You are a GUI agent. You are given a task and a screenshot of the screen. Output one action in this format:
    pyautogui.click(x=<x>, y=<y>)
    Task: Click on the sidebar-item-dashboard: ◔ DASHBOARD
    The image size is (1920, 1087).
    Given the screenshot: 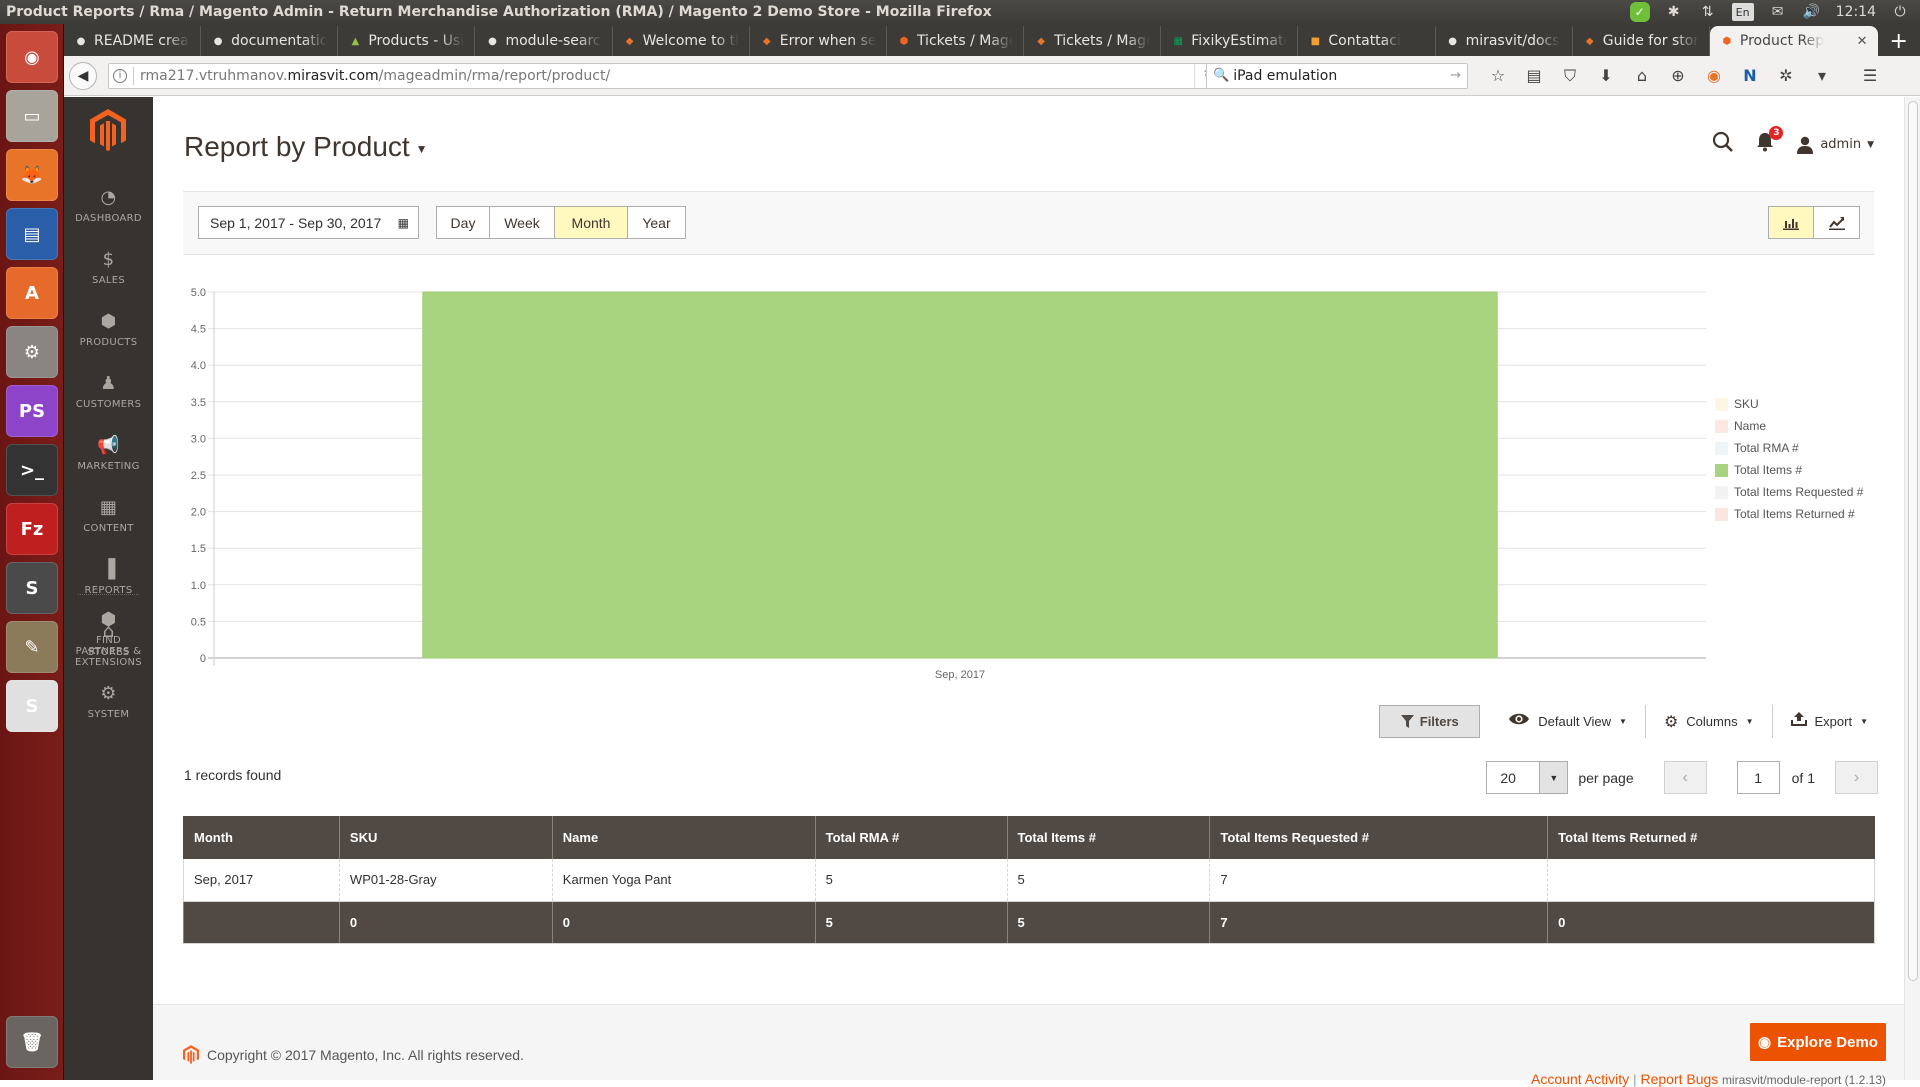 What is the action you would take?
    pyautogui.click(x=108, y=205)
    